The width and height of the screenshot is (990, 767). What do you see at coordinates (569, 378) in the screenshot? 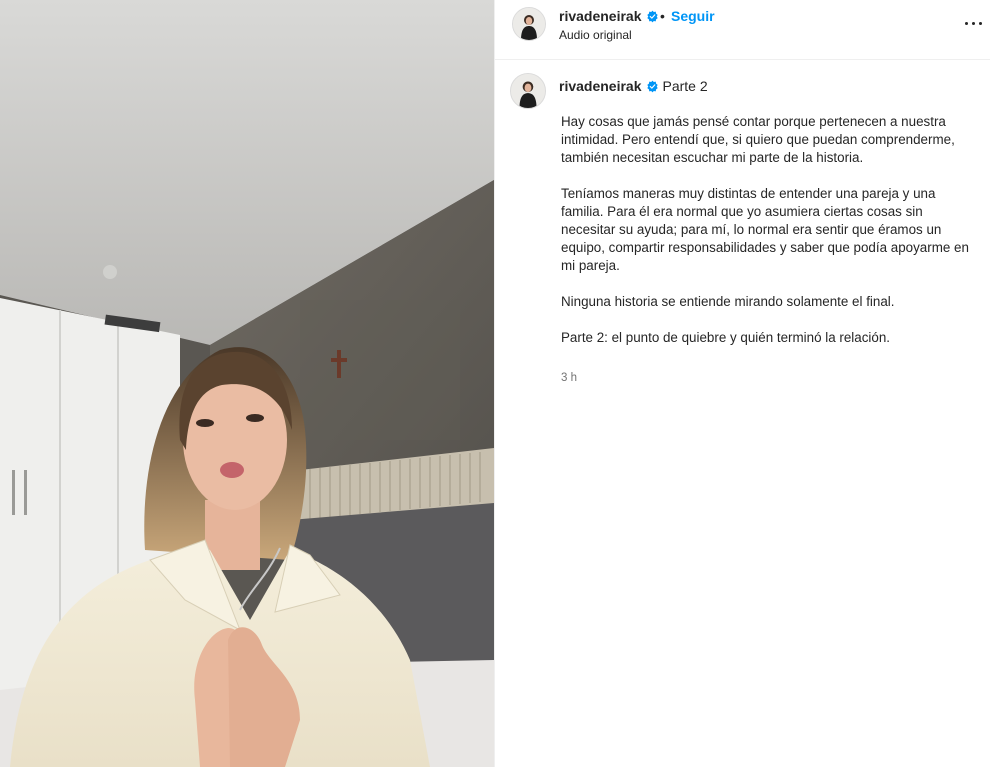
I see `post-timestamp: 3 h` at bounding box center [569, 378].